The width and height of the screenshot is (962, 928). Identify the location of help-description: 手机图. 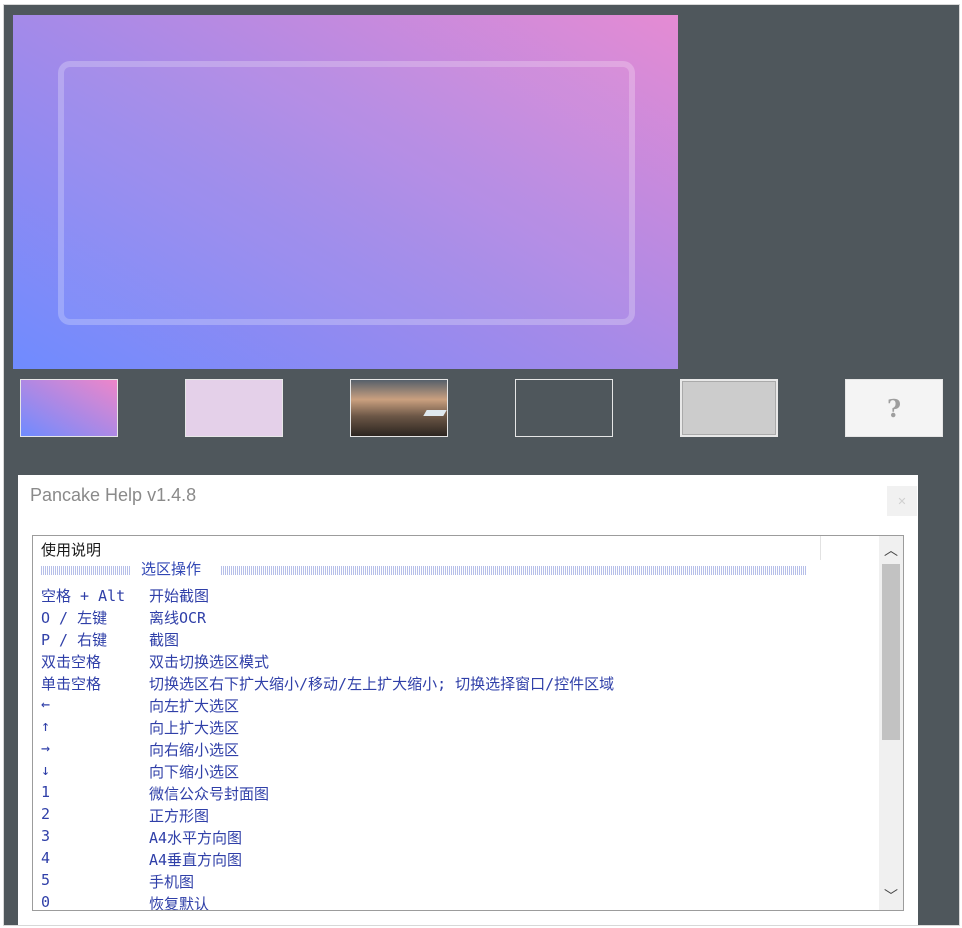
(172, 882).